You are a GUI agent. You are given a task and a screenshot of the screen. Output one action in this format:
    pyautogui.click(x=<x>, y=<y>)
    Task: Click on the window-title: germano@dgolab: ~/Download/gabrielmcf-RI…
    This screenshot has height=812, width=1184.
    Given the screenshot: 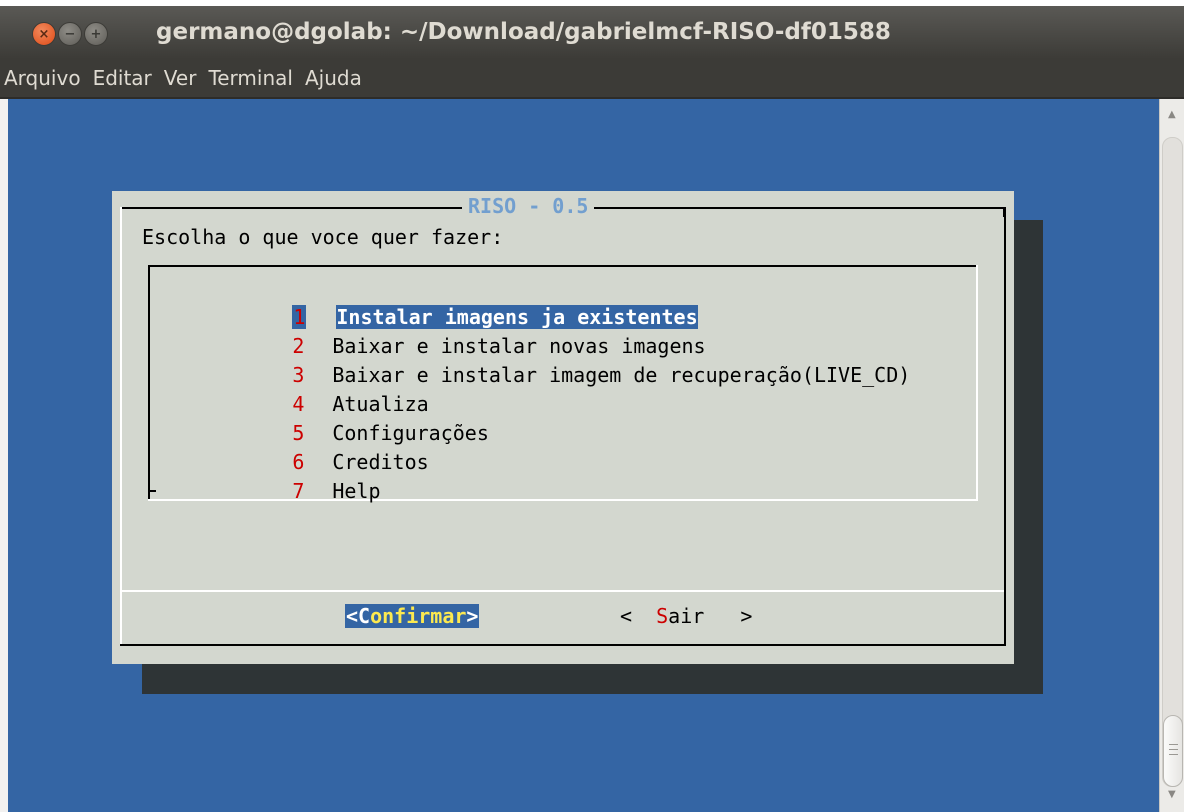 What is the action you would take?
    pyautogui.click(x=523, y=32)
    